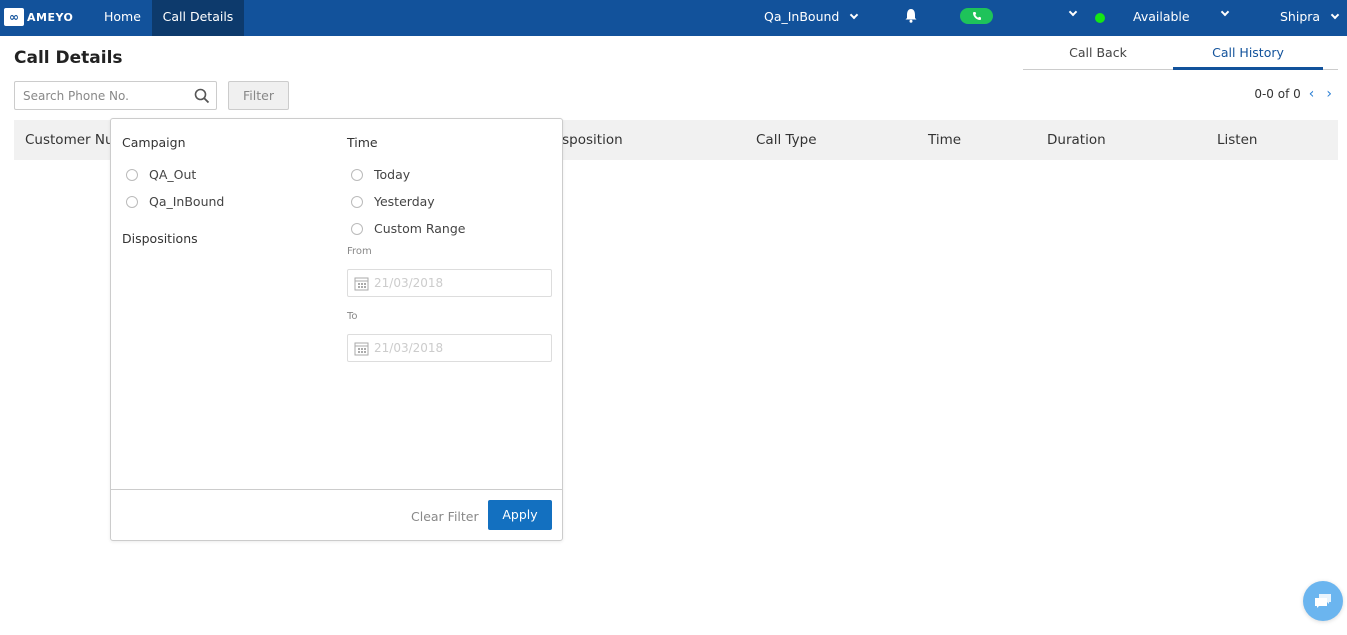 This screenshot has width=1347, height=635. Describe the element at coordinates (1225, 12) in the screenshot. I see `status-chevron-down-icon` at that location.